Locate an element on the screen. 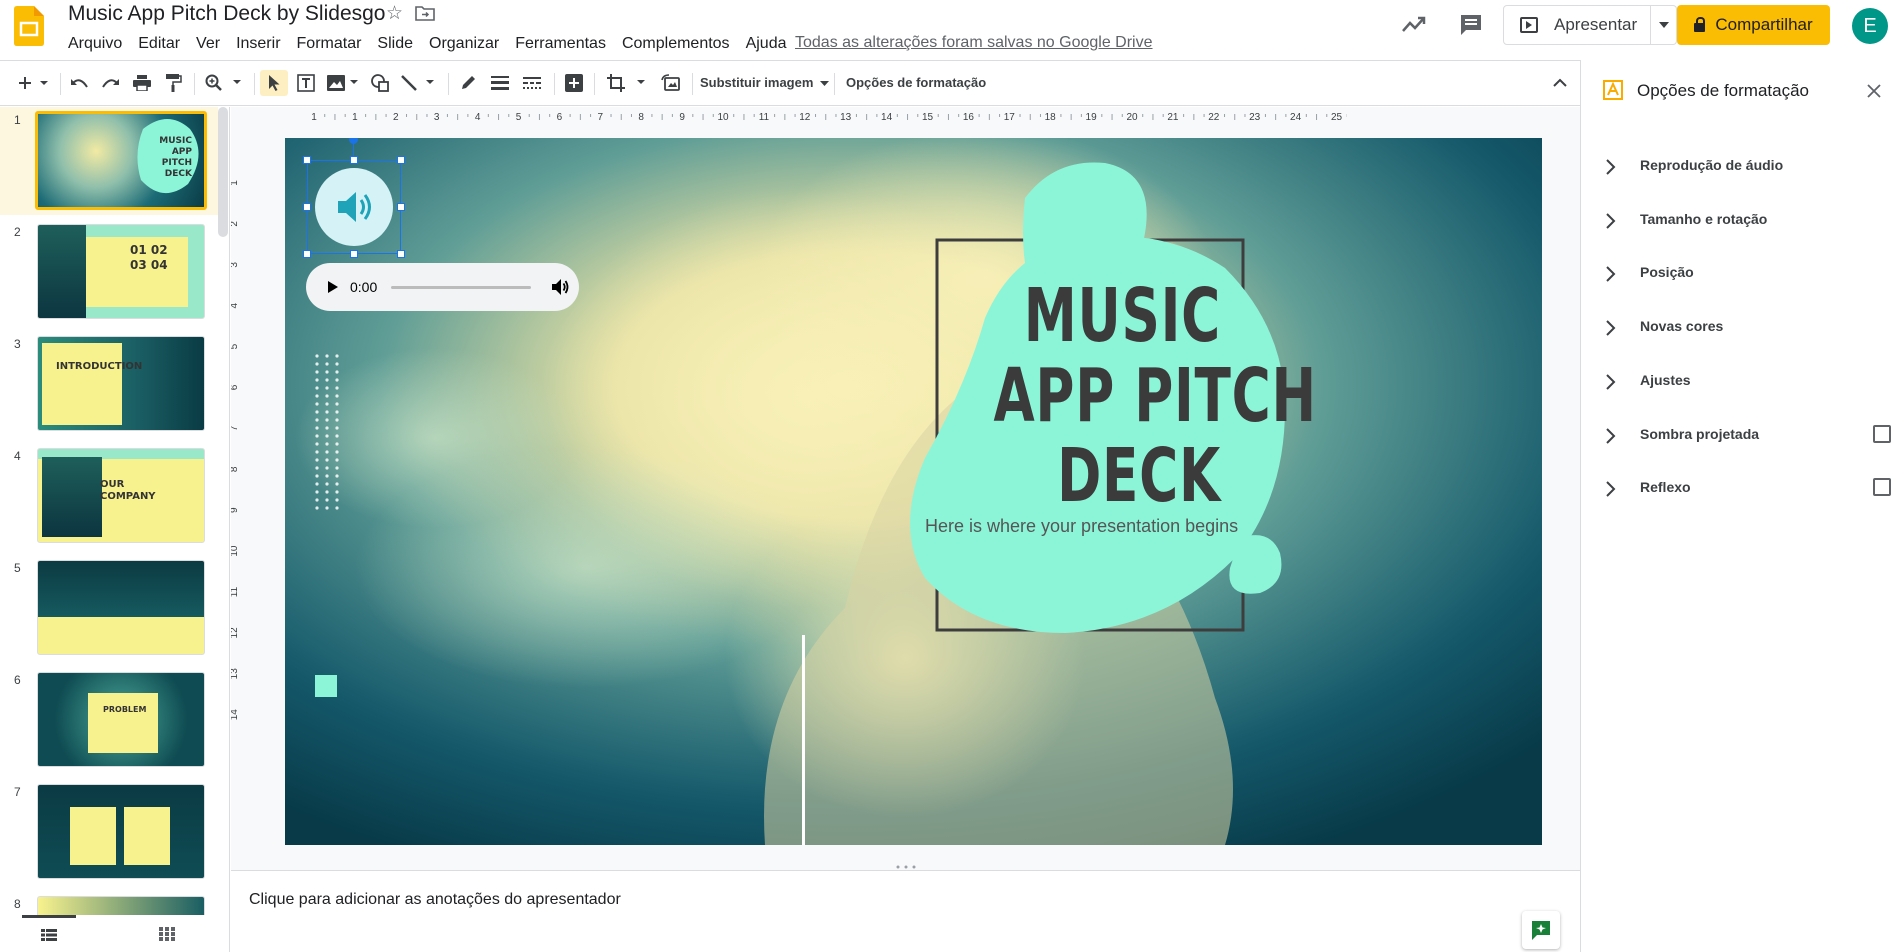  undo-button is located at coordinates (80, 83).